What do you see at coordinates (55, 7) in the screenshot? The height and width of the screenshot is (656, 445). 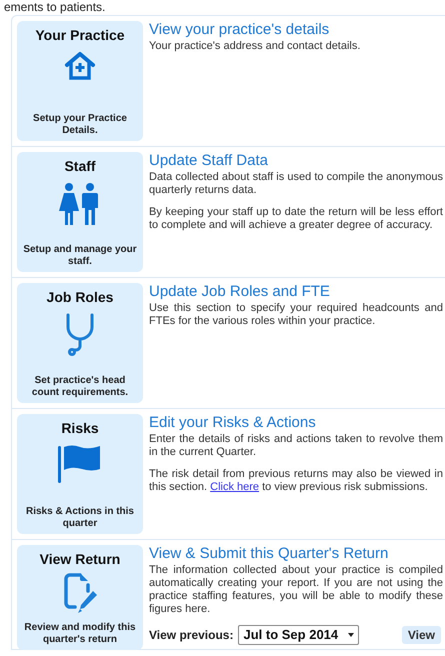 I see `page-heading: ements to patients.` at bounding box center [55, 7].